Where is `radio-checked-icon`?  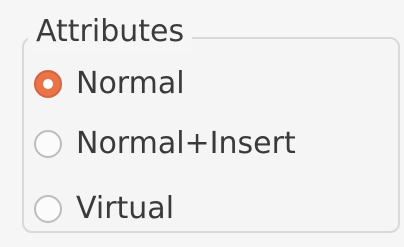
radio-checked-icon is located at coordinates (48, 84).